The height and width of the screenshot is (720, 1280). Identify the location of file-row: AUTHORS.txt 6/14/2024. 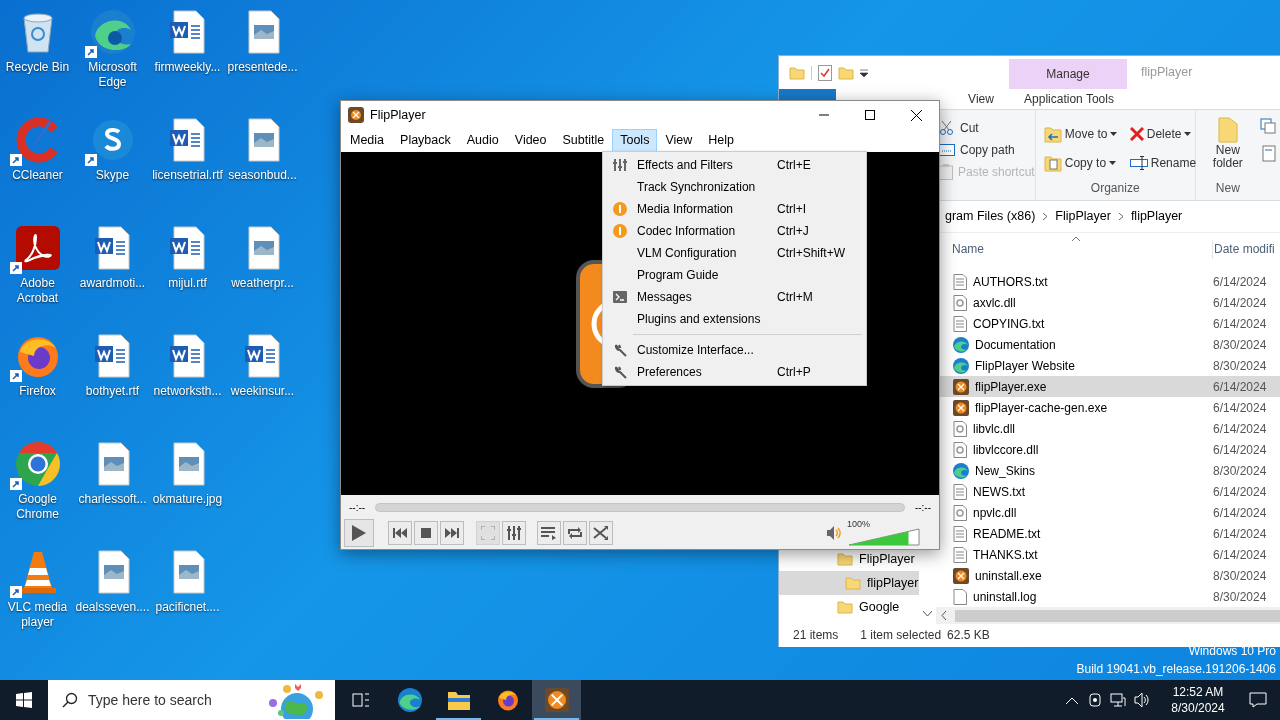
(1108, 281).